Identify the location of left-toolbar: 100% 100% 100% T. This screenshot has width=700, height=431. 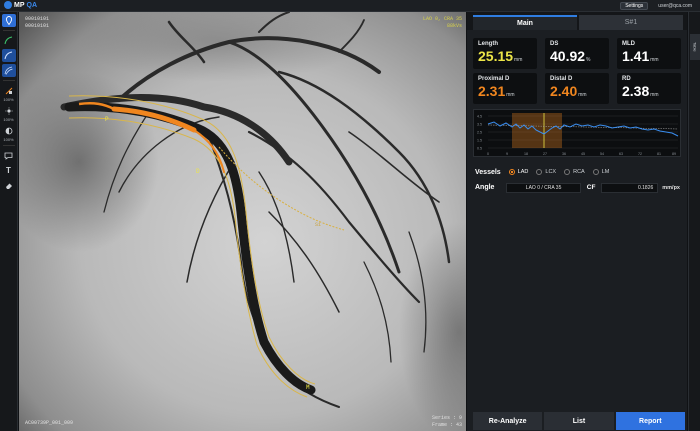
(9, 221).